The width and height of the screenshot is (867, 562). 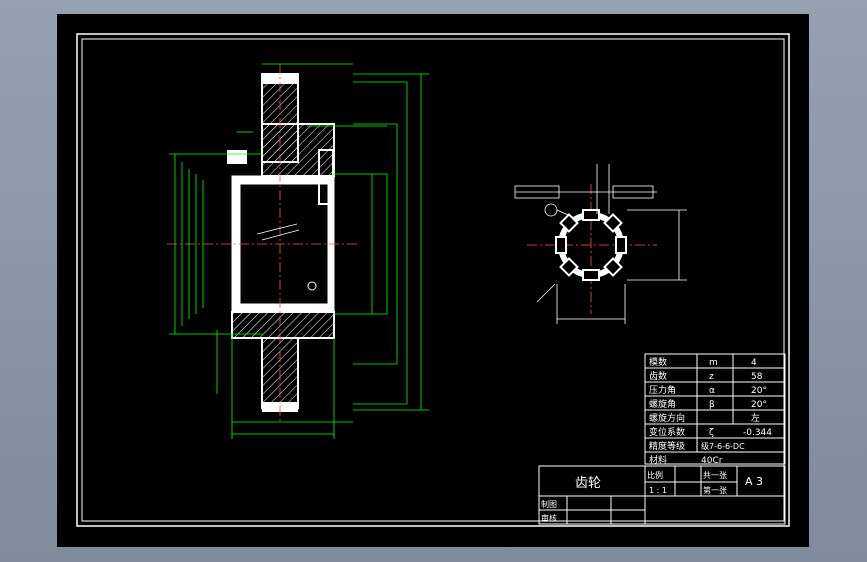 What do you see at coordinates (549, 504) in the screenshot?
I see `drawn-by-label: 制图` at bounding box center [549, 504].